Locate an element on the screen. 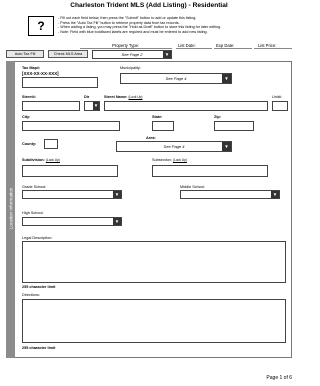  street-no-label: Street#: is located at coordinates (29, 97).